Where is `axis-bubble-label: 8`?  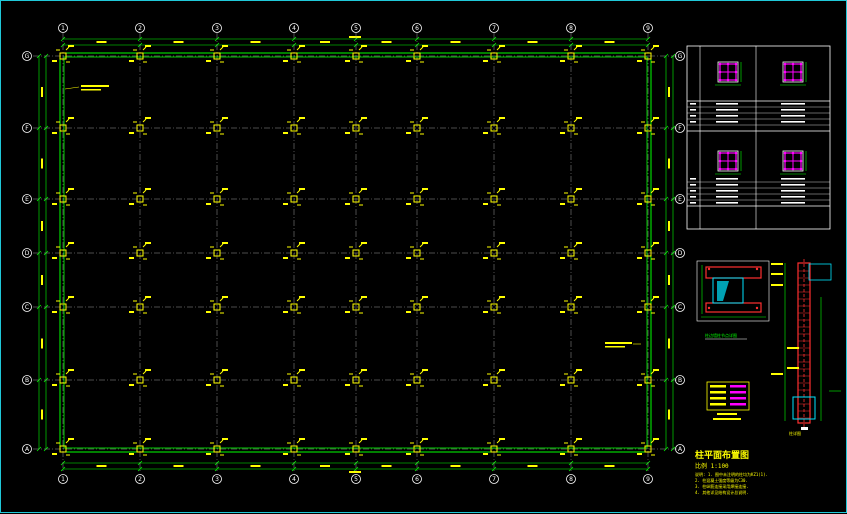
axis-bubble-label: 8 is located at coordinates (571, 479).